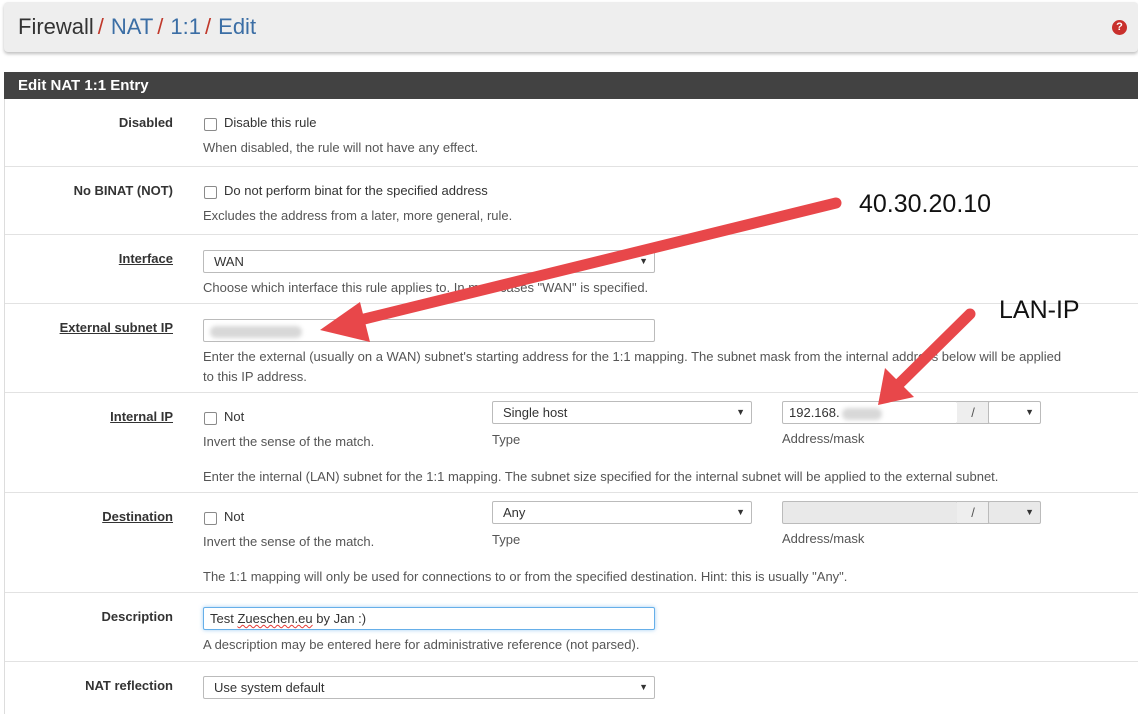 The width and height of the screenshot is (1138, 714). I want to click on breadcrumb: Firewall / NAT/1:1/Edit, so click(137, 27).